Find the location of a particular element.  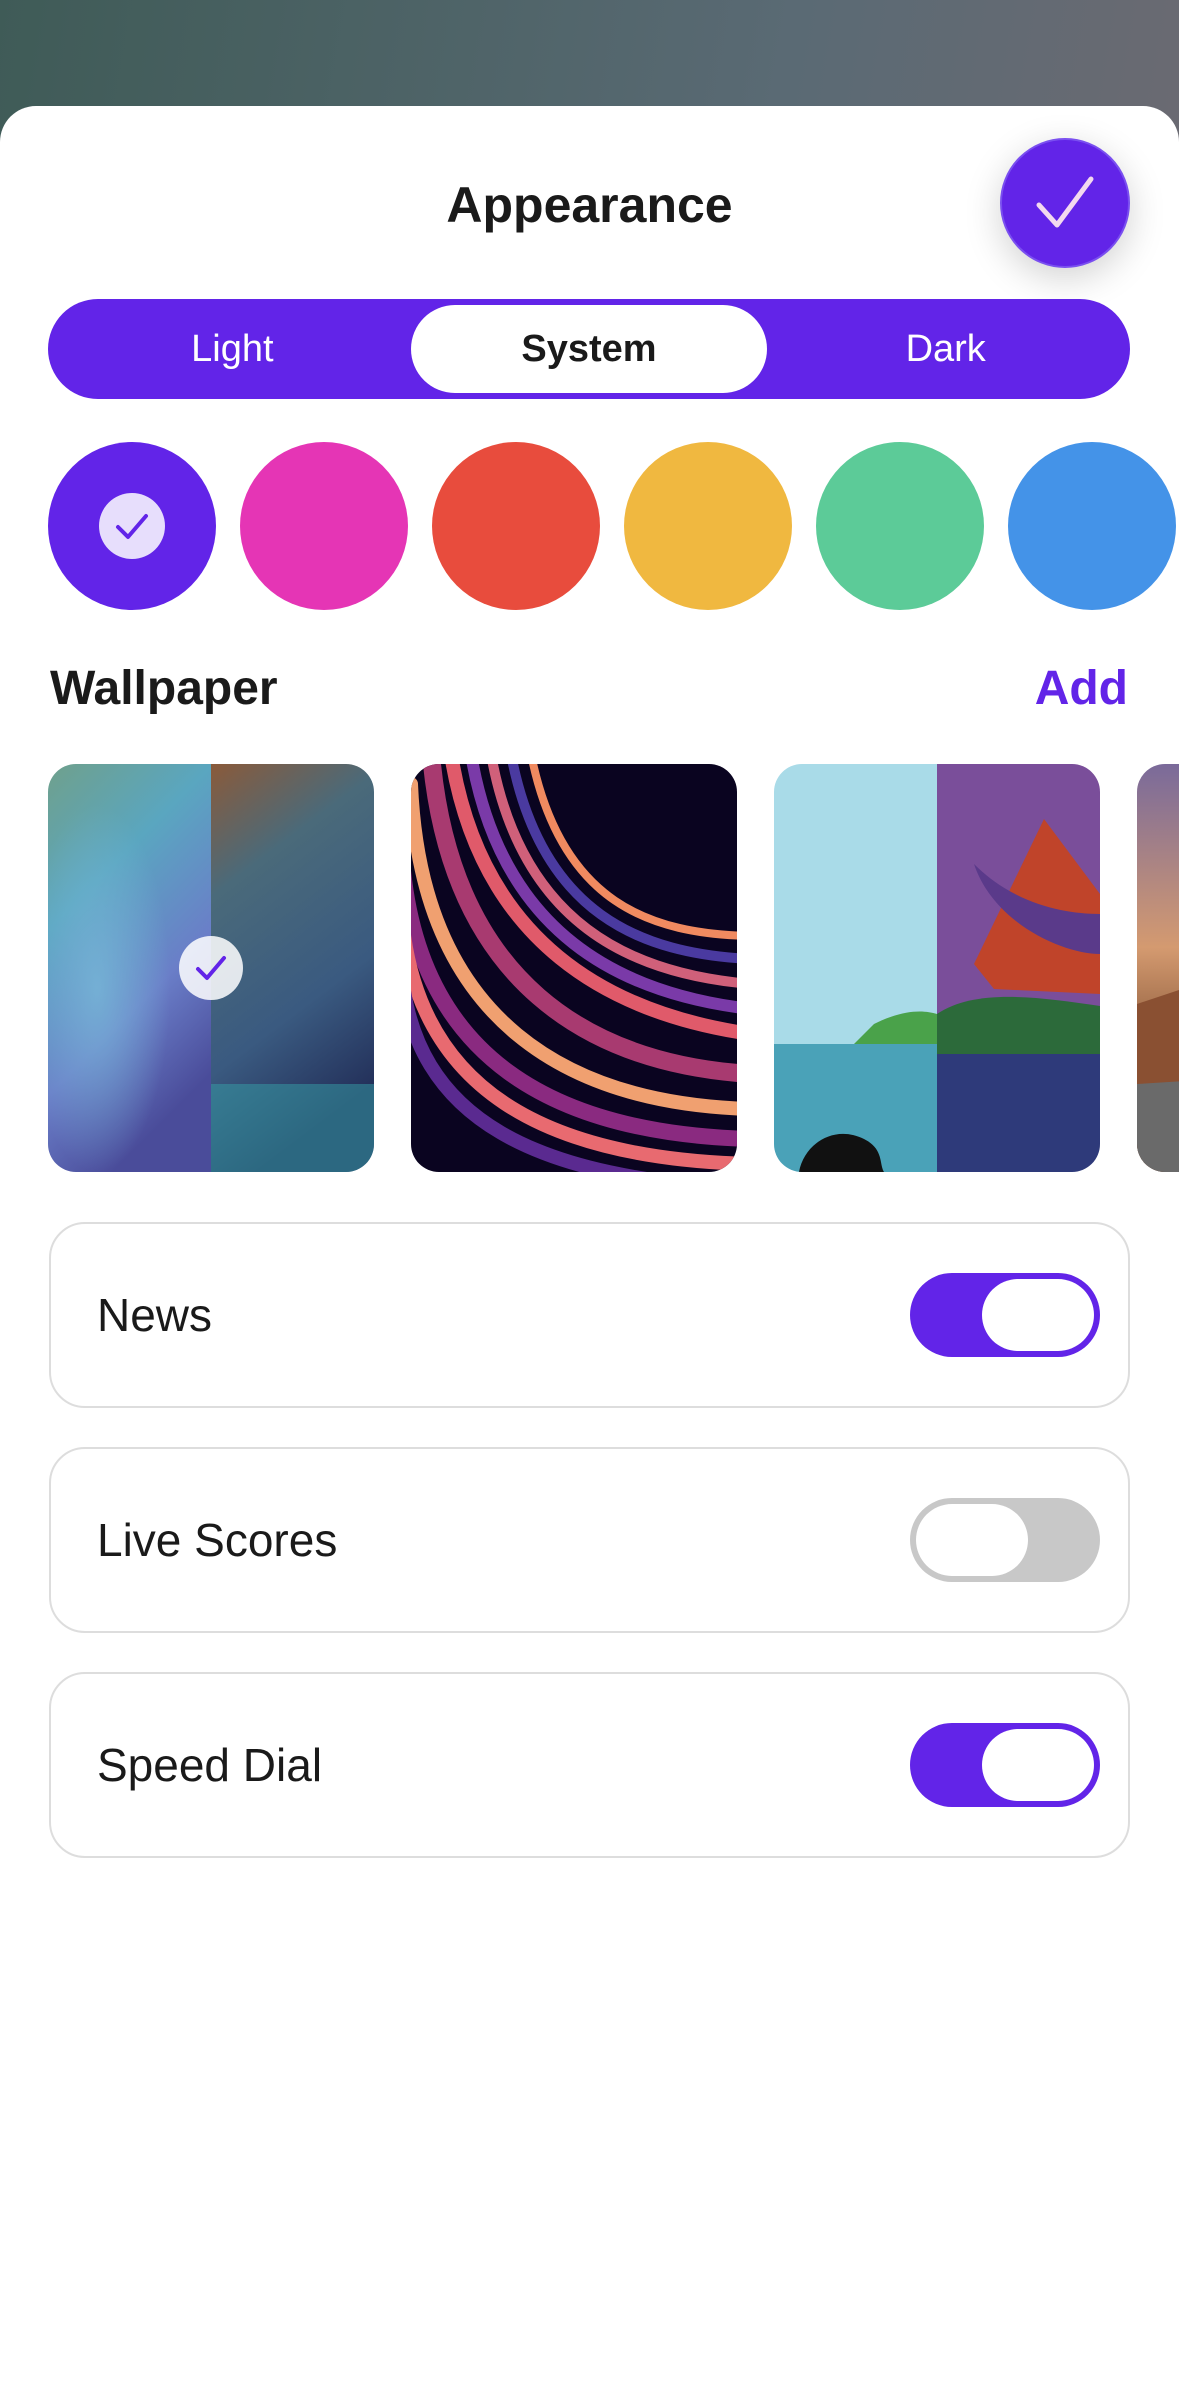

setting-row-speed-dial: Speed Dial is located at coordinates (589, 1765).